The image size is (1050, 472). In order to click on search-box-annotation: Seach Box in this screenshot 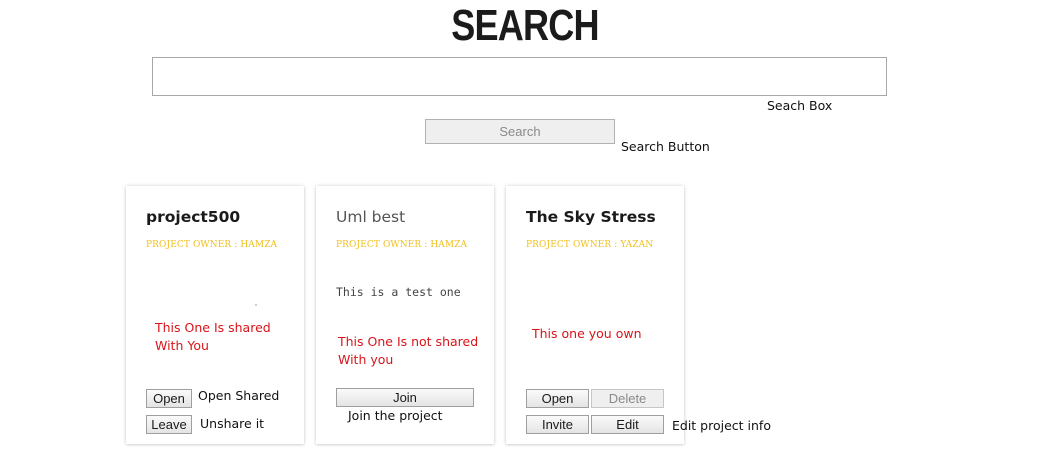, I will do `click(800, 105)`.